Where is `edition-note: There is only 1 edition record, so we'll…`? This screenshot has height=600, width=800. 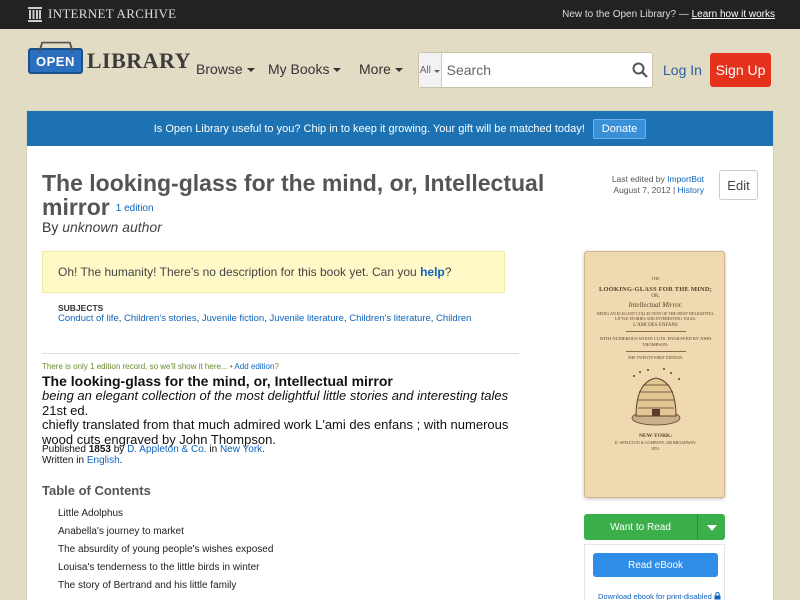
edition-note: There is only 1 edition record, so we'll… is located at coordinates (160, 366).